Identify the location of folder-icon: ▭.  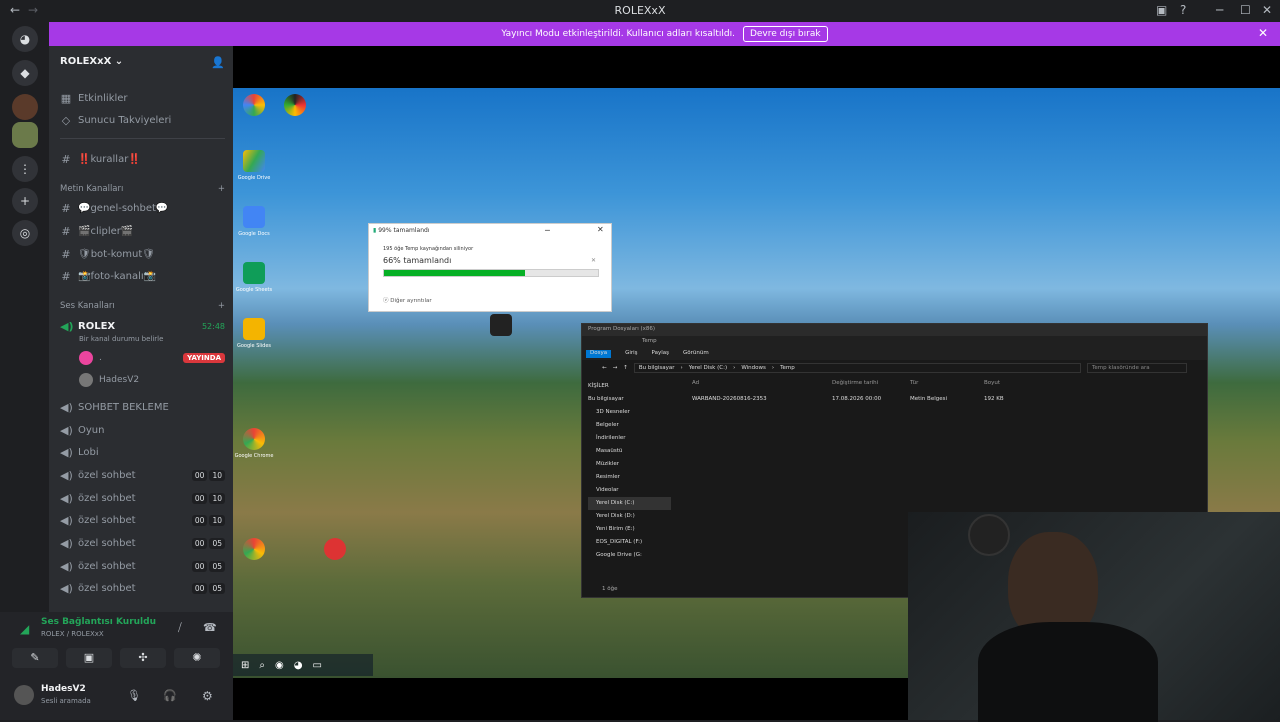
(316, 665).